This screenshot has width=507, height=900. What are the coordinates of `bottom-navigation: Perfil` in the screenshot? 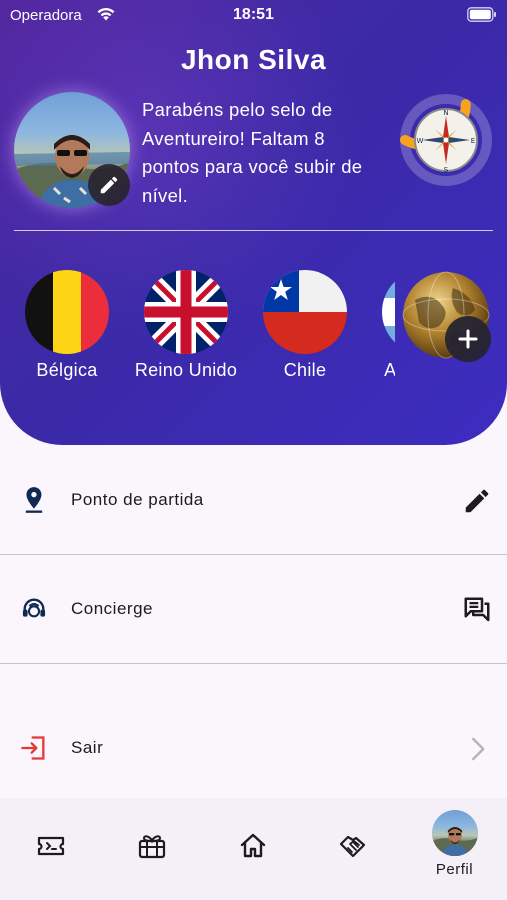 It's located at (253, 849).